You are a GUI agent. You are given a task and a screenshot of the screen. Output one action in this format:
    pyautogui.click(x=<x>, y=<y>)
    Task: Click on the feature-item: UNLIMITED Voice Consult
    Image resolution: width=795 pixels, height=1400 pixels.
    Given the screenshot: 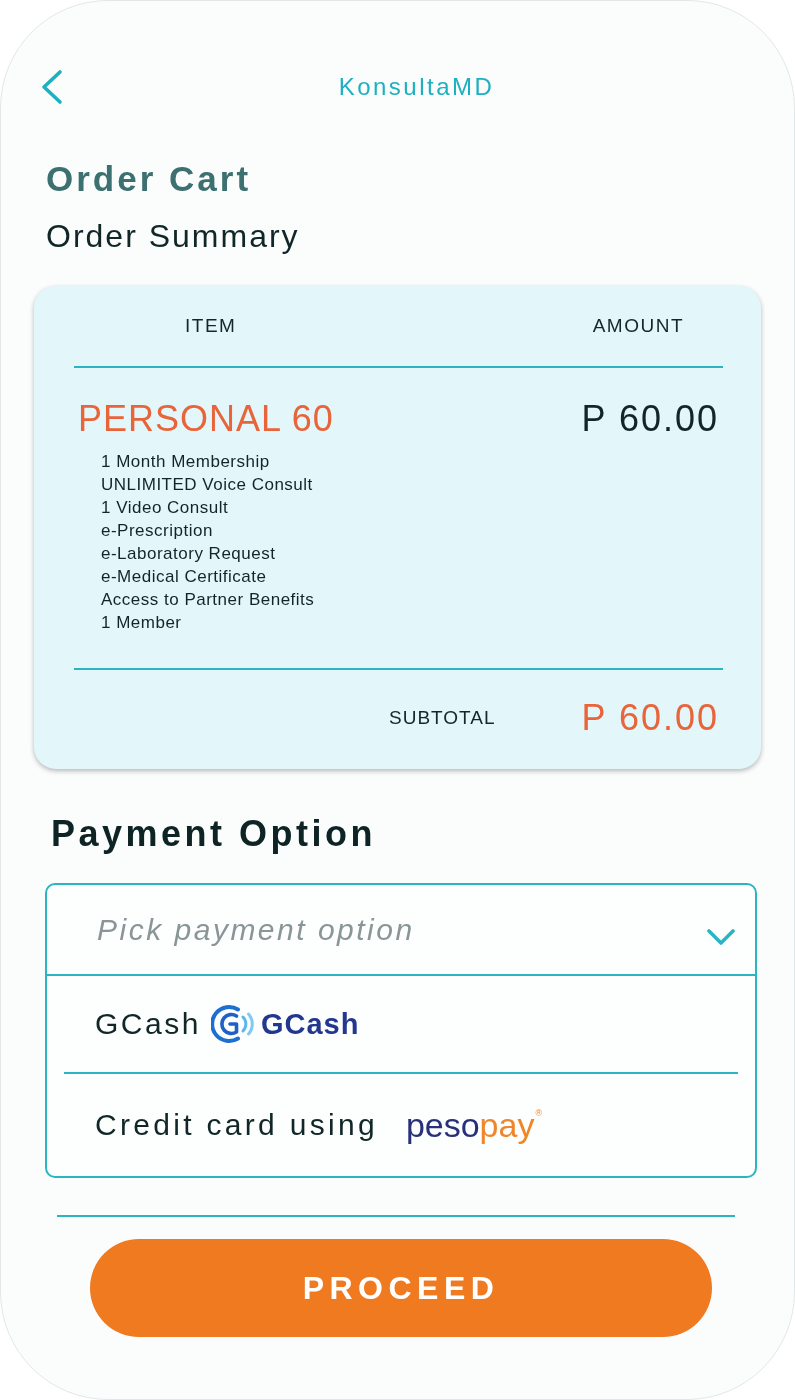 What is the action you would take?
    pyautogui.click(x=207, y=485)
    